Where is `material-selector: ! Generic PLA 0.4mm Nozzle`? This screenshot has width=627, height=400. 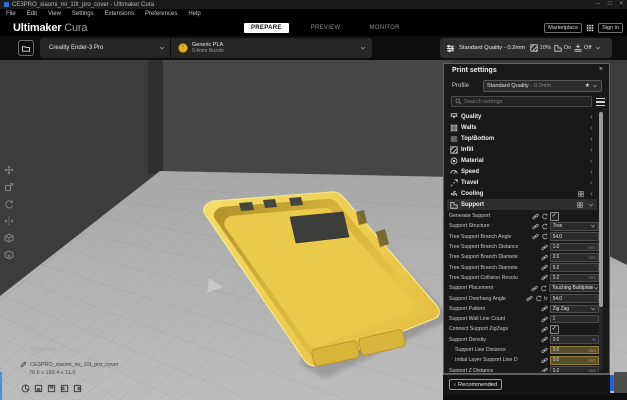
material-selector: ! Generic PLA 0.4mm Nozzle is located at coordinates (271, 48).